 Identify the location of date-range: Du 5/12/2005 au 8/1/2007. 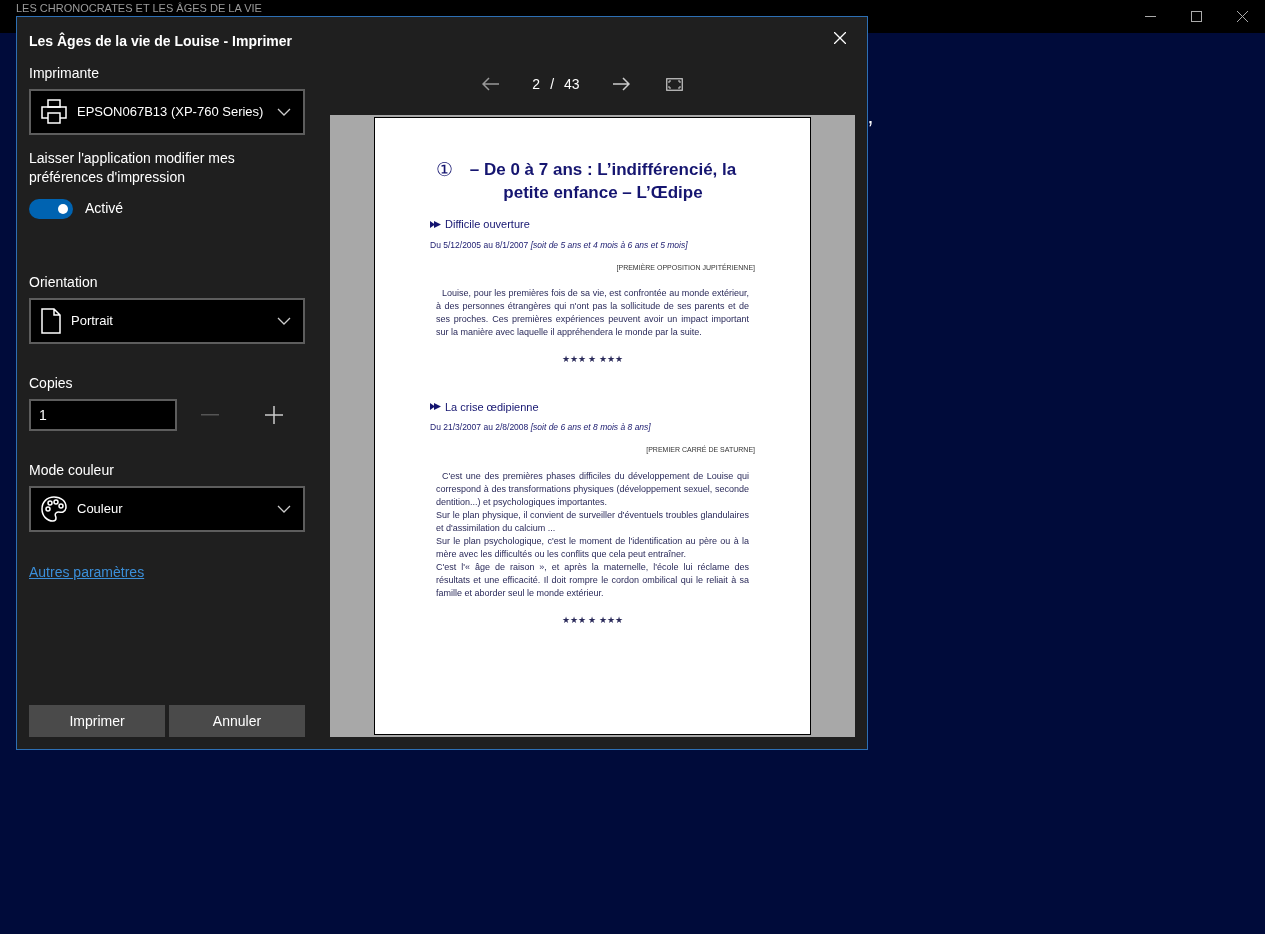
(479, 244).